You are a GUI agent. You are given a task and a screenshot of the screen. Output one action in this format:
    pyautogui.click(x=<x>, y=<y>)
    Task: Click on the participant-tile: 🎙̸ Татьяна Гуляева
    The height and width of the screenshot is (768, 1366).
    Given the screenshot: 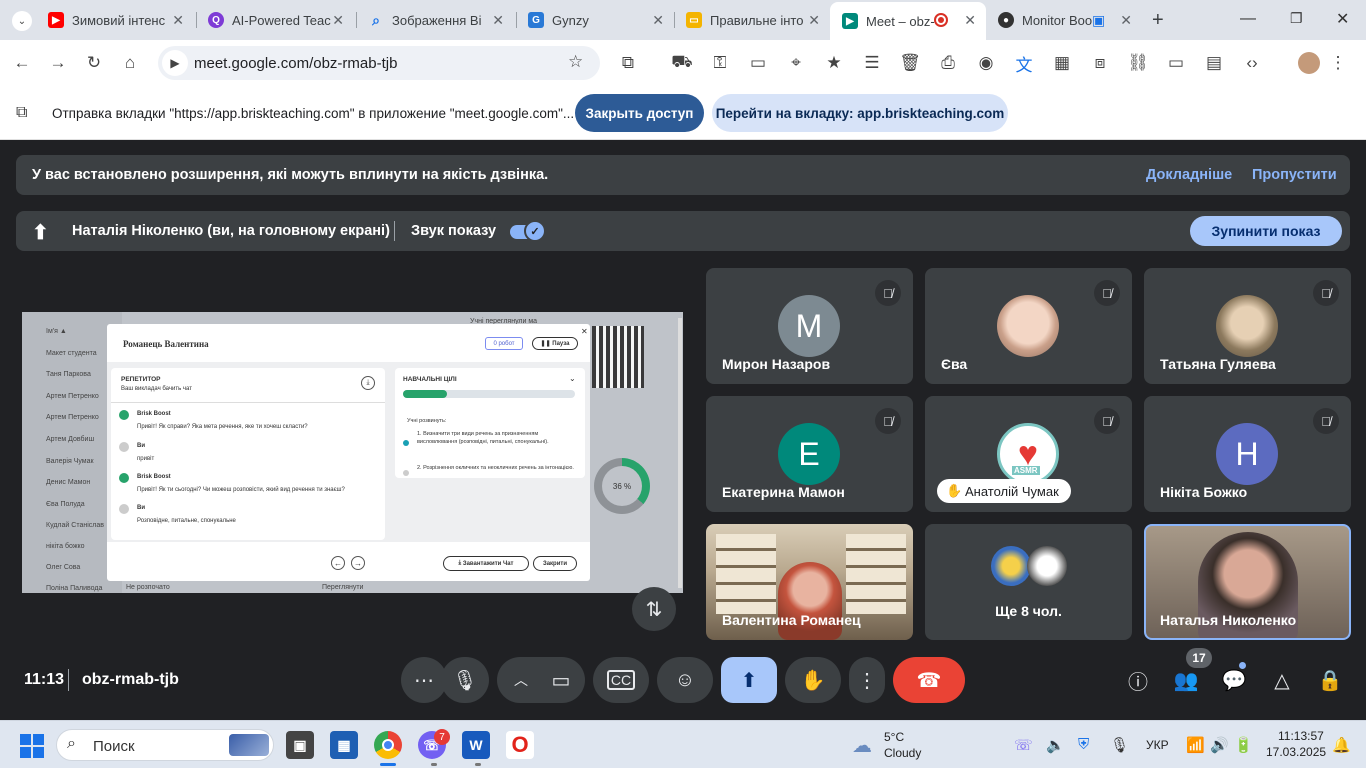 What is the action you would take?
    pyautogui.click(x=1247, y=326)
    